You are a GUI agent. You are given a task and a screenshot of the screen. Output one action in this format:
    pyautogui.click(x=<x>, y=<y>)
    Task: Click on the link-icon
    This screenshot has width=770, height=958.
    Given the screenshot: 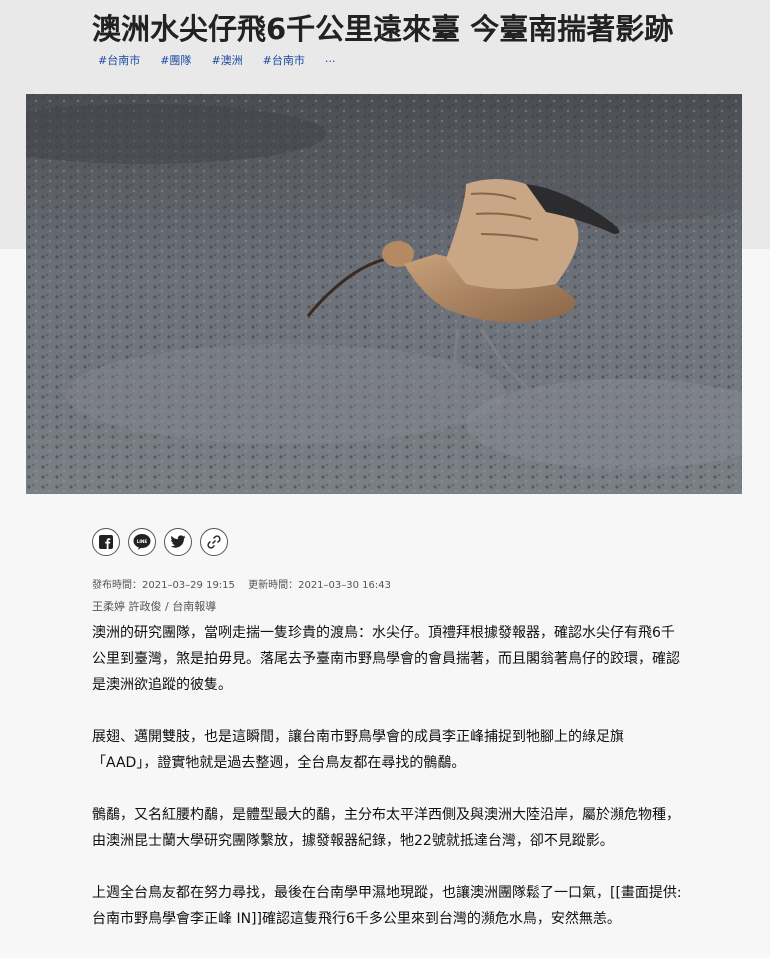 What is the action you would take?
    pyautogui.click(x=214, y=542)
    